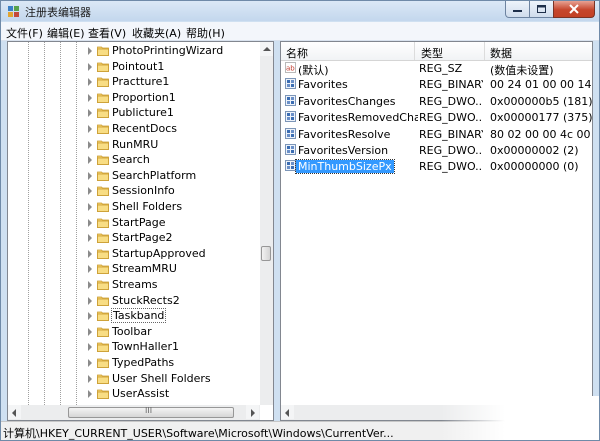 The image size is (600, 441). Describe the element at coordinates (574, 9) in the screenshot. I see `close-button` at that location.